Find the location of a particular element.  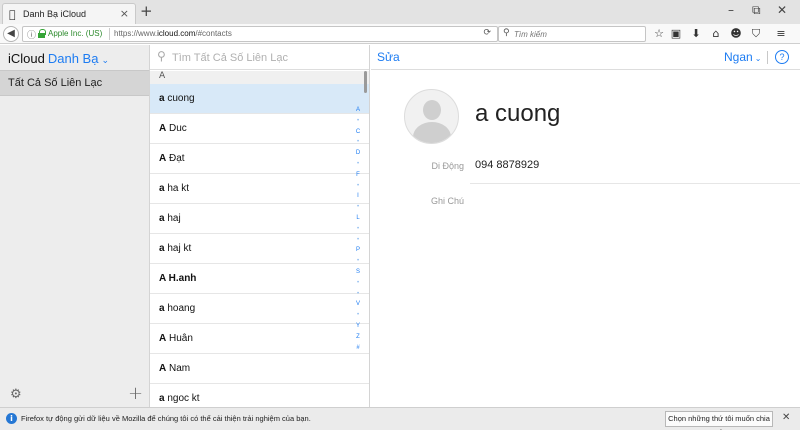

avatar-head is located at coordinates (432, 110).